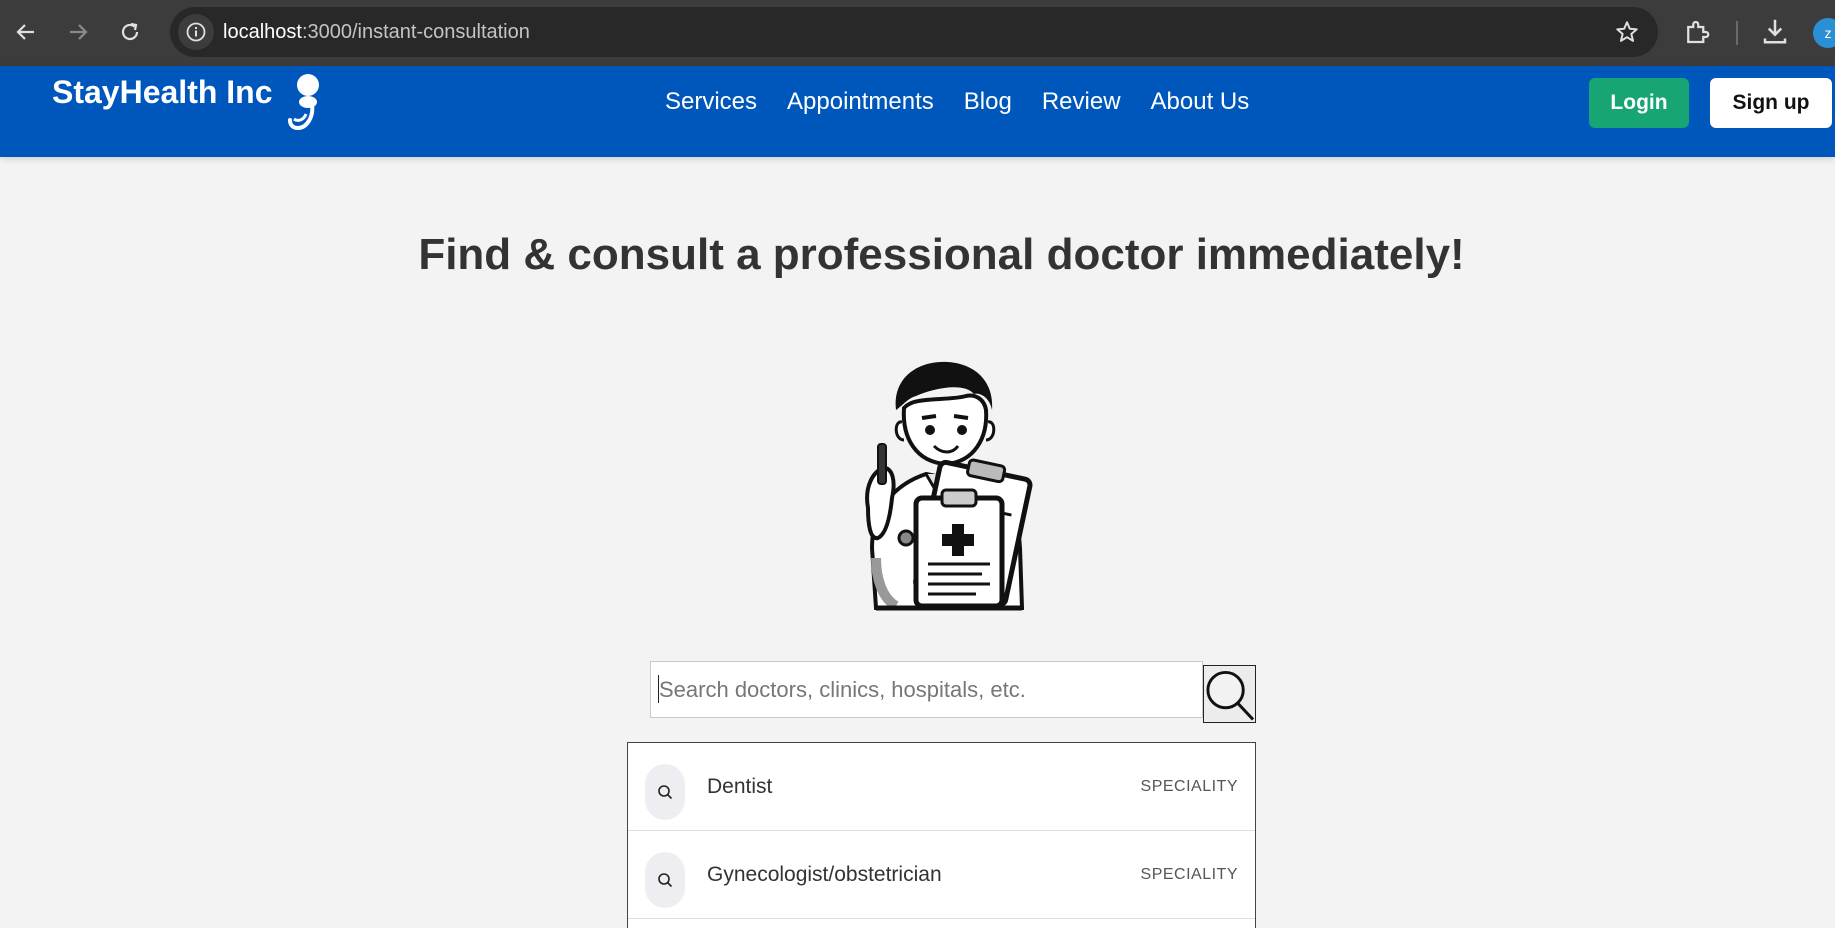 Image resolution: width=1835 pixels, height=928 pixels. What do you see at coordinates (1639, 103) in the screenshot?
I see `login-button: Login` at bounding box center [1639, 103].